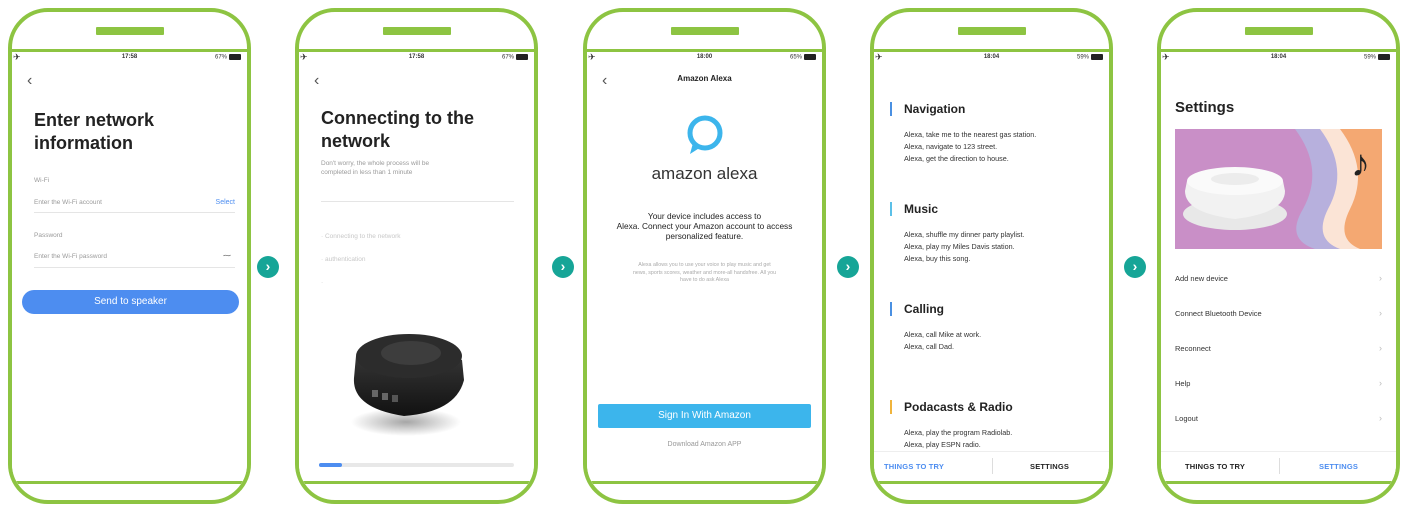 This screenshot has height=507, width=1407. I want to click on header-title: Amazon Alexa, so click(704, 78).